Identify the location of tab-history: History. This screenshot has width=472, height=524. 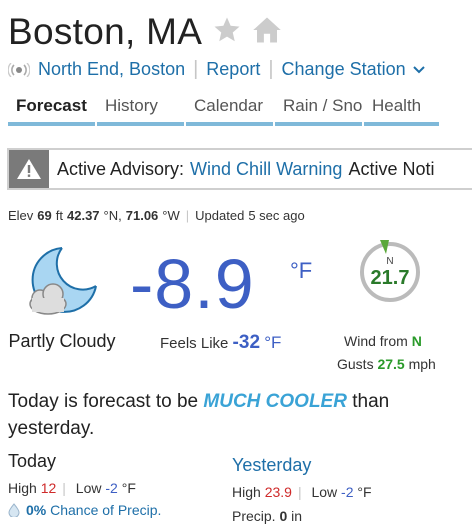
(140, 111).